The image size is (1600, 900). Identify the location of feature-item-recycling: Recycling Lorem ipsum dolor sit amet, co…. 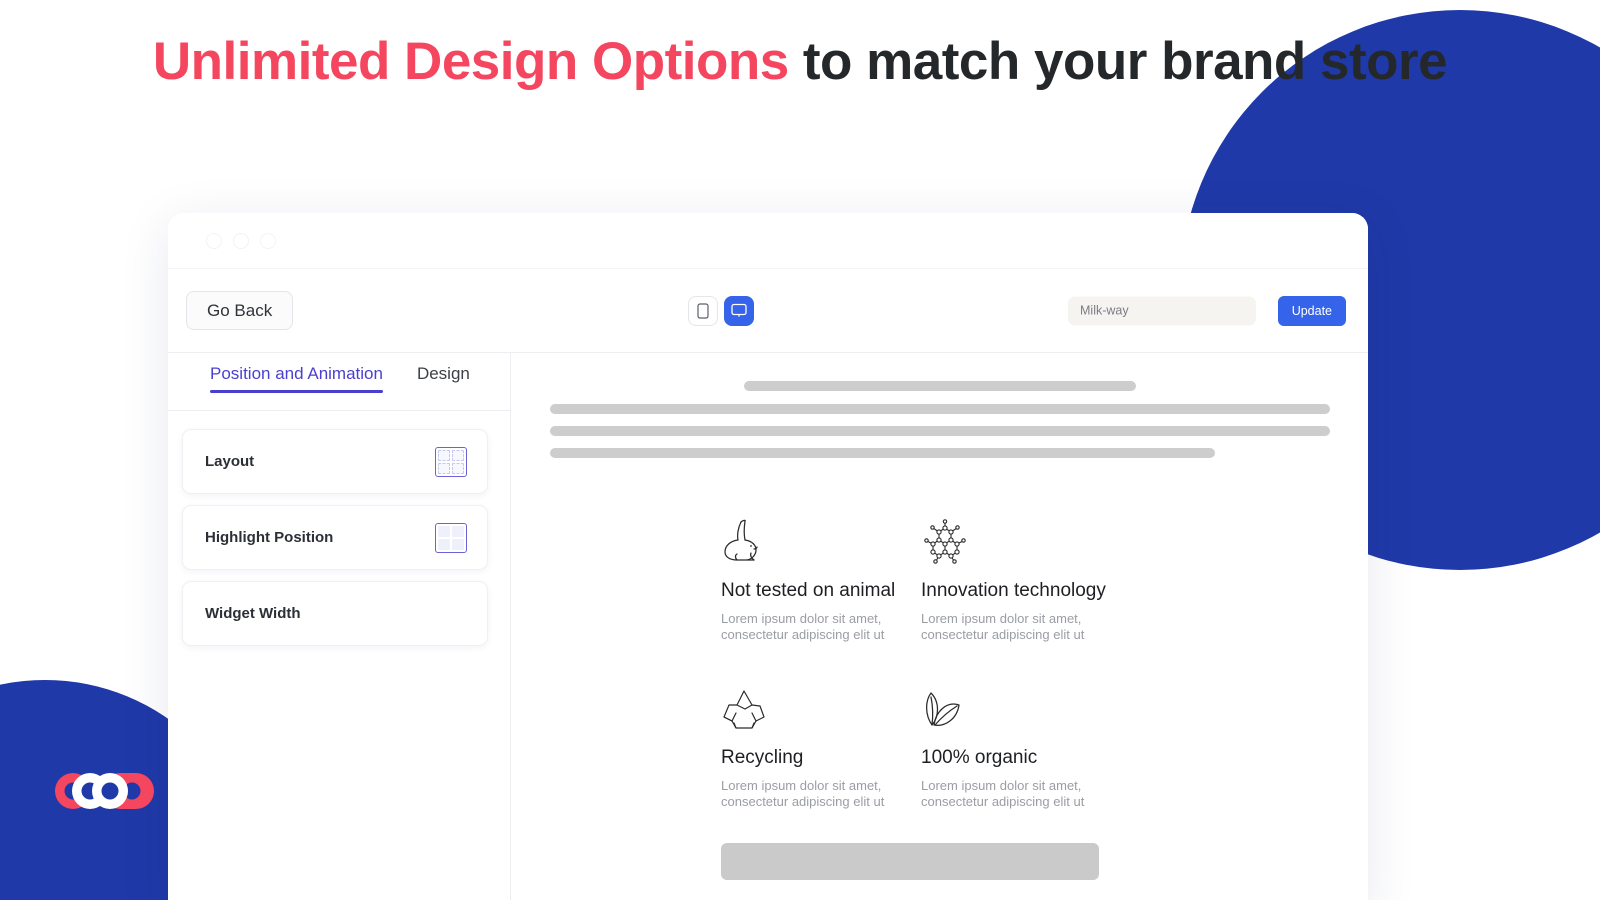
(821, 744).